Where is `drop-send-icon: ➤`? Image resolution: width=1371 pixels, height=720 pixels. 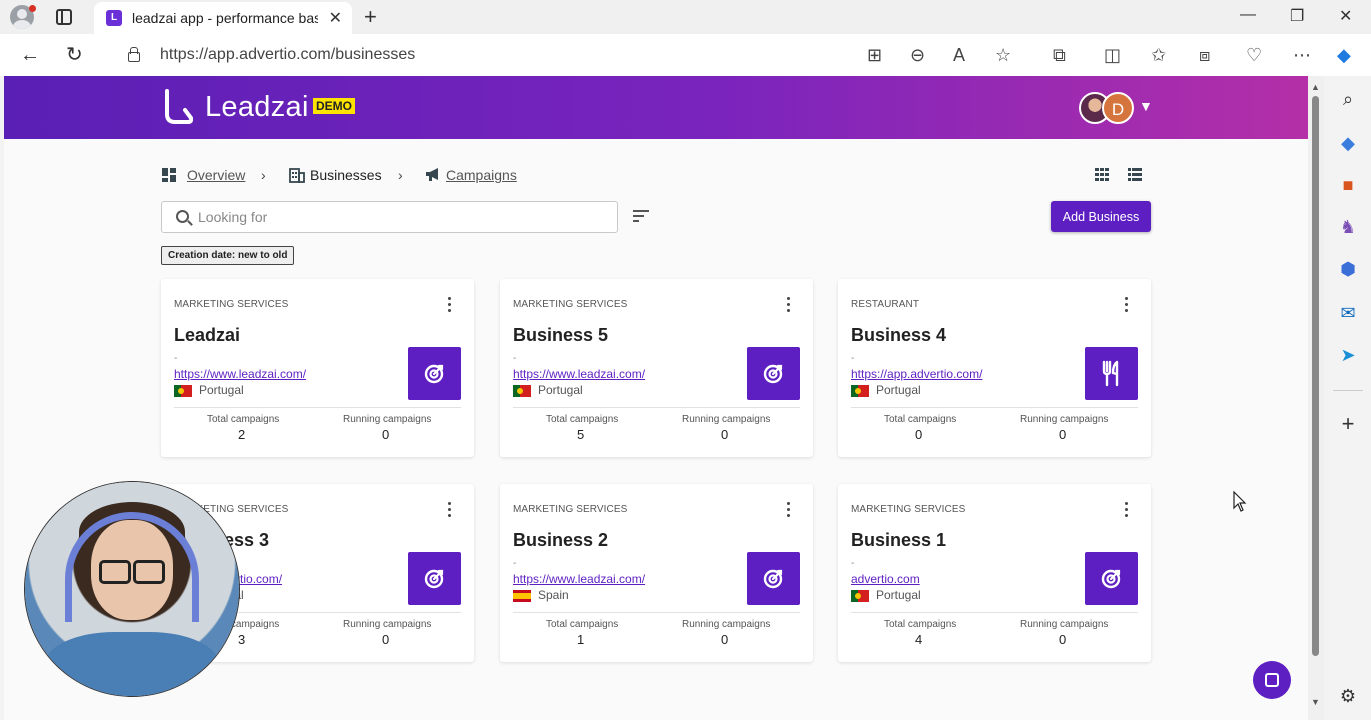 drop-send-icon: ➤ is located at coordinates (1348, 355).